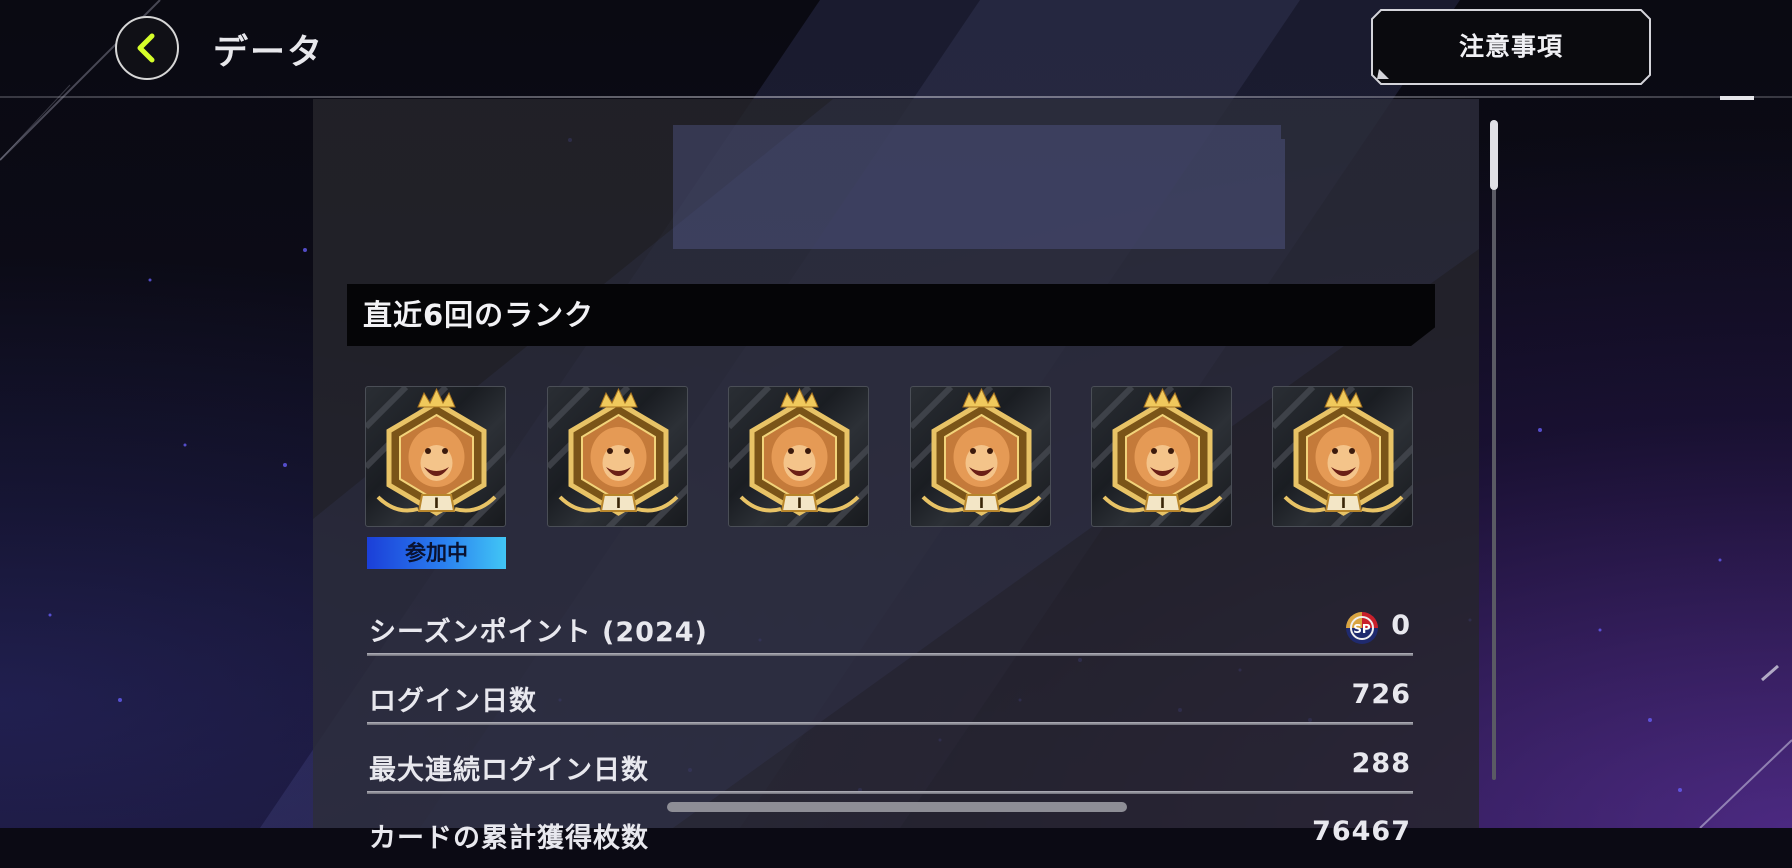 The height and width of the screenshot is (868, 1792). What do you see at coordinates (1737, 98) in the screenshot?
I see `corner-mark` at bounding box center [1737, 98].